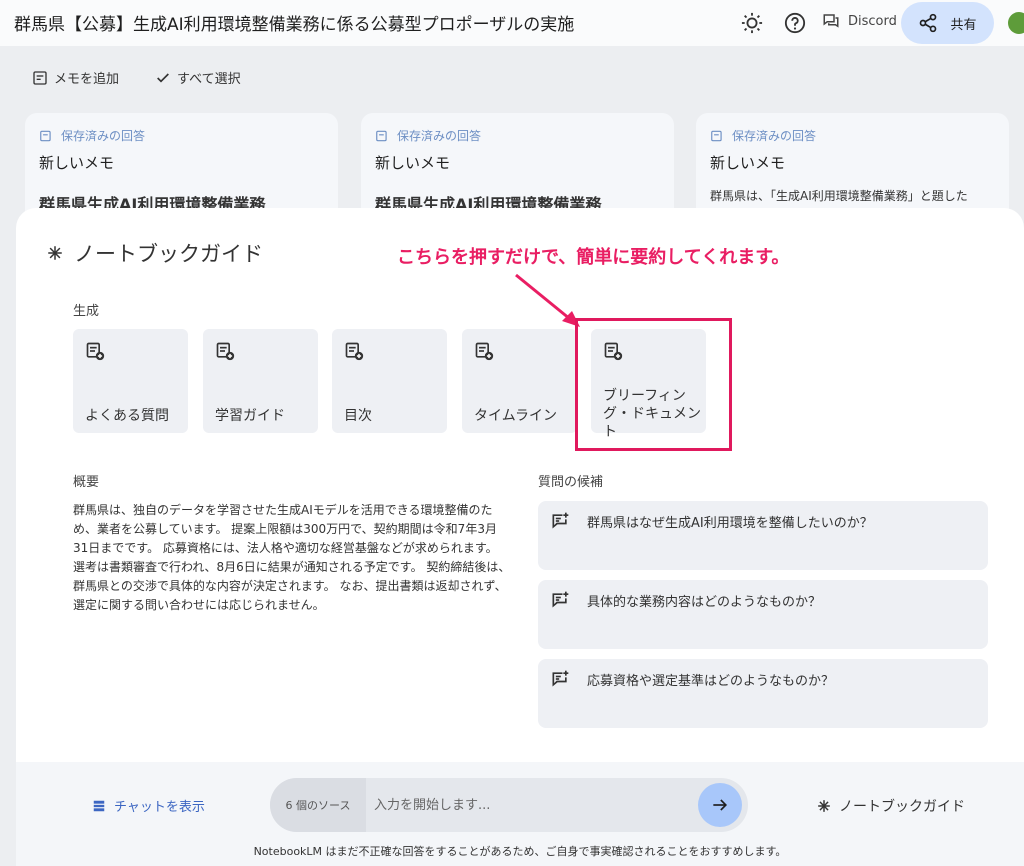  Describe the element at coordinates (168, 254) in the screenshot. I see `guide-title-text: ノートブックガイド` at that location.